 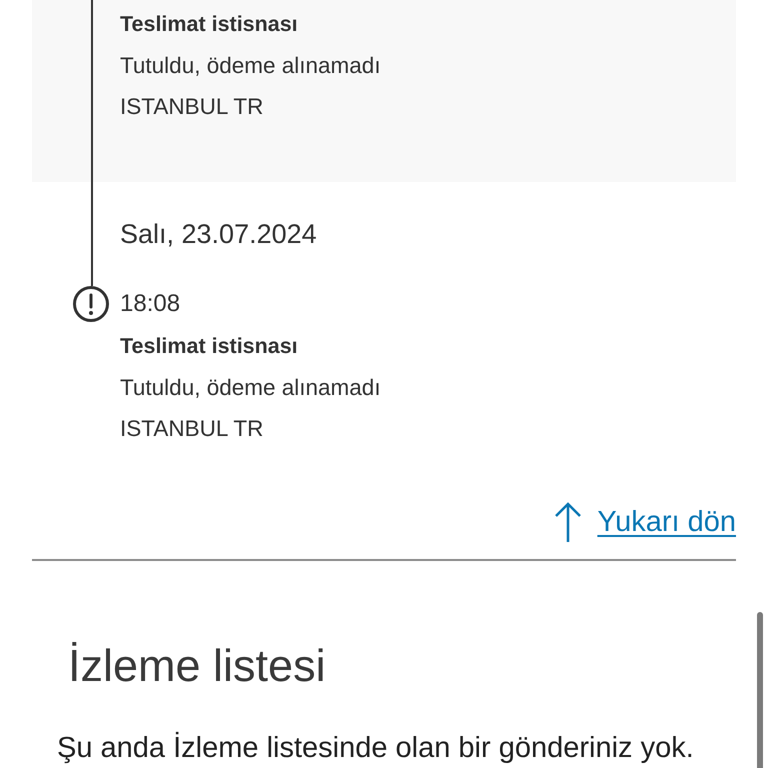 What do you see at coordinates (375, 748) in the screenshot?
I see `watchlist-message: Şu anda İzleme listesinde olan bir gönderiniz yok.` at bounding box center [375, 748].